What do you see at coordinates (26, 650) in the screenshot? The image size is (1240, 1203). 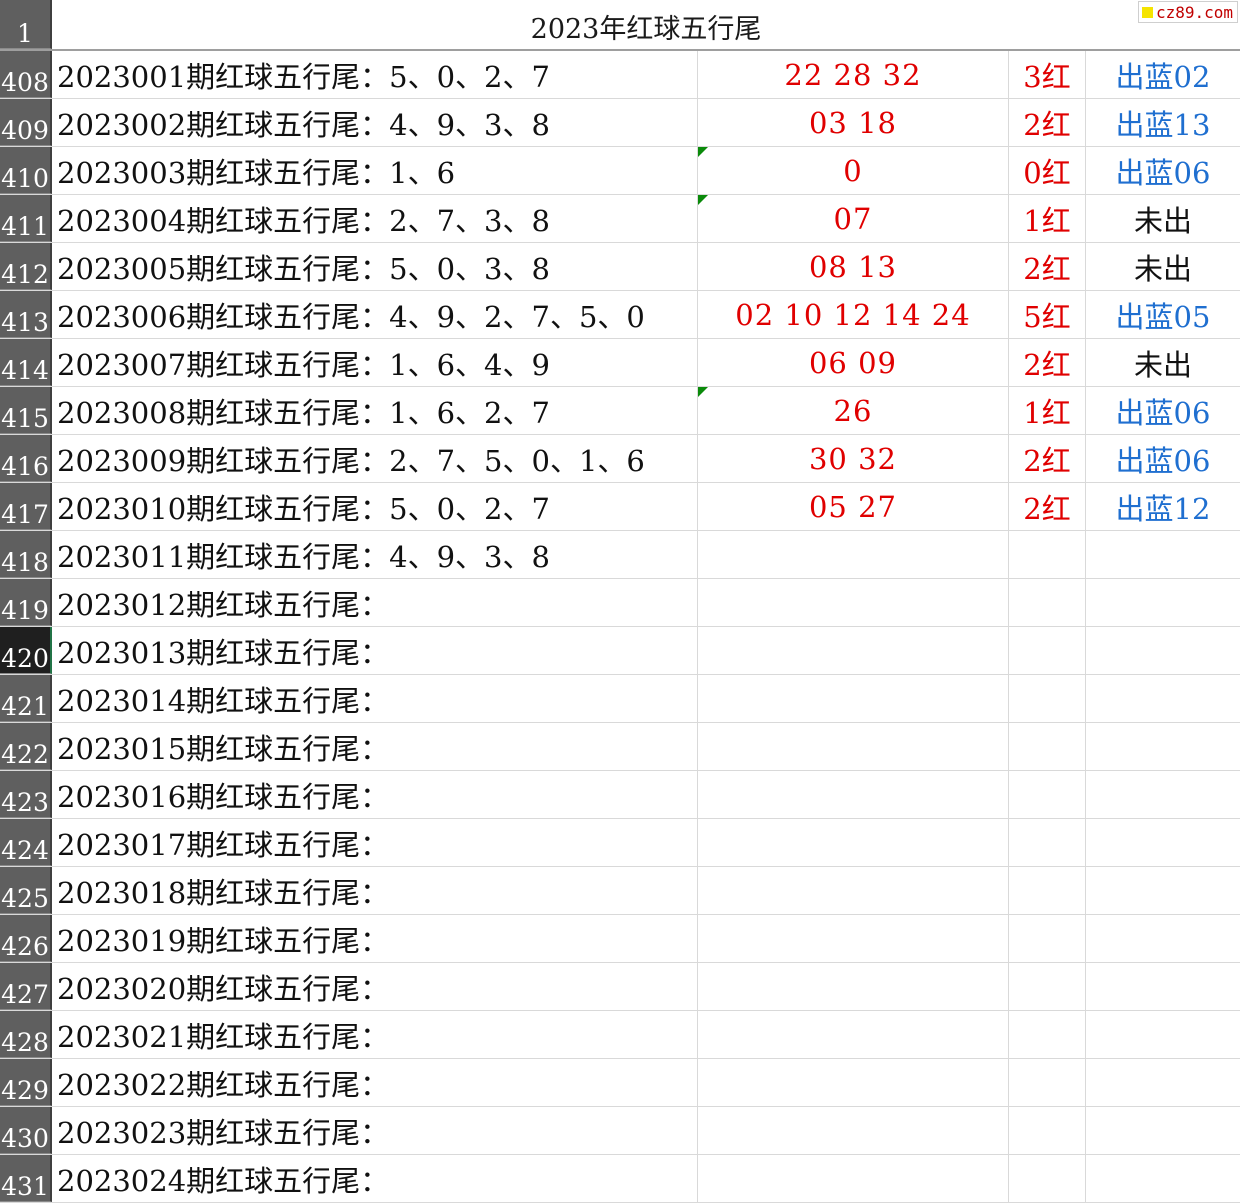 I see `row-header: 420` at bounding box center [26, 650].